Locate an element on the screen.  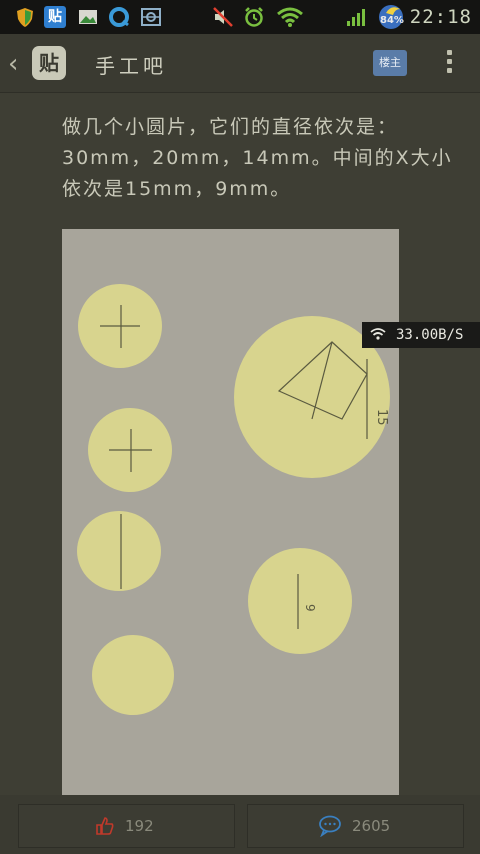
comment-icon is located at coordinates (330, 826).